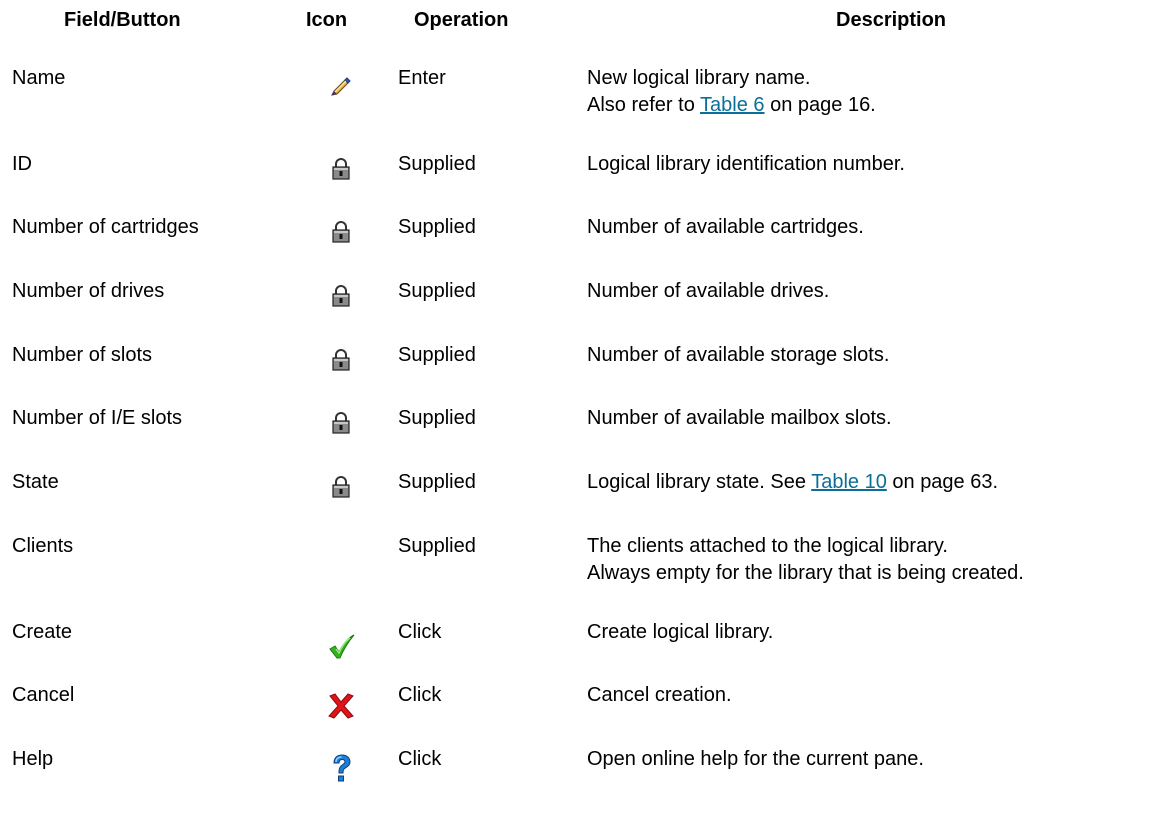 The height and width of the screenshot is (817, 1175). Describe the element at coordinates (82, 355) in the screenshot. I see `field-number-of-slots: Number of slots` at that location.